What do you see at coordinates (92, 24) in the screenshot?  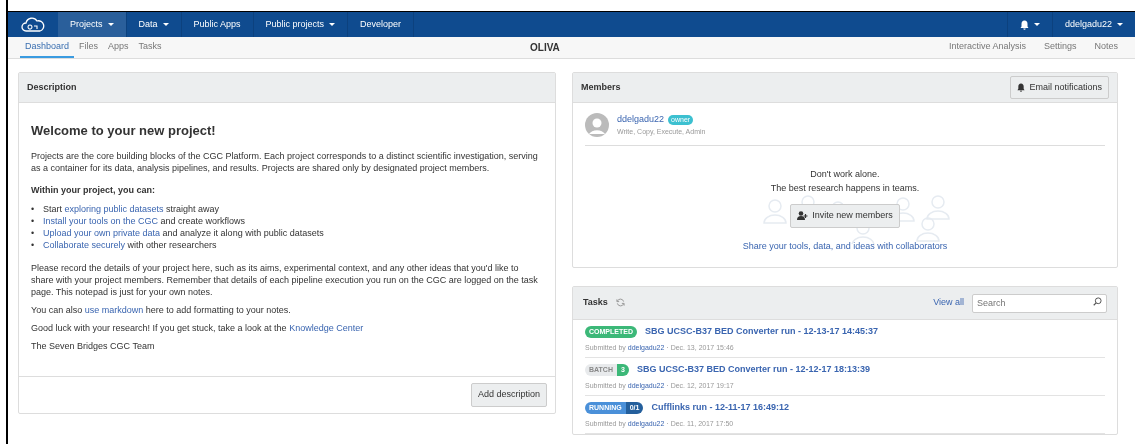 I see `nav-menu-item: Projects` at bounding box center [92, 24].